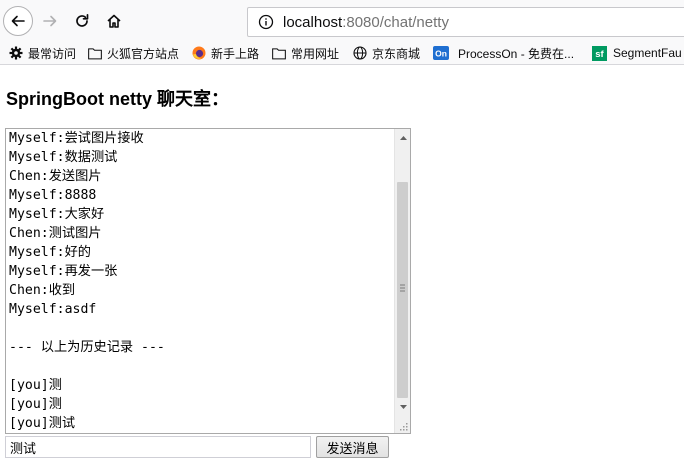 This screenshot has width=684, height=472. I want to click on url-host: localhost, so click(313, 22).